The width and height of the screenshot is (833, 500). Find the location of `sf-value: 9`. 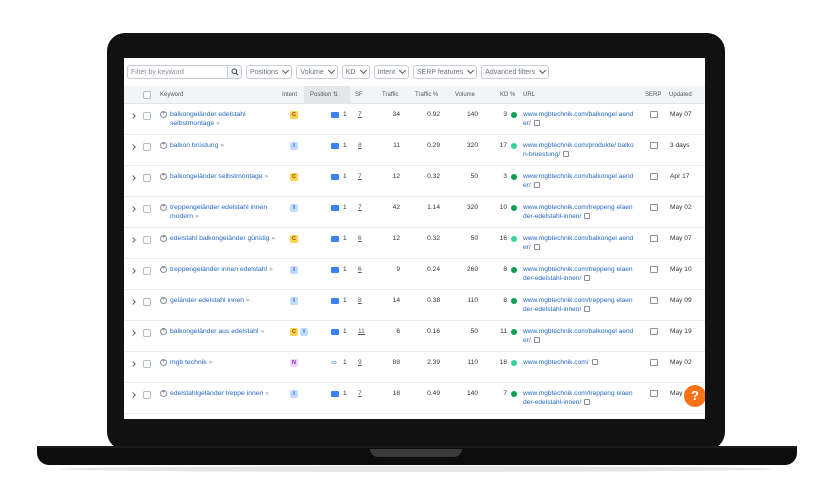

sf-value: 9 is located at coordinates (360, 362).